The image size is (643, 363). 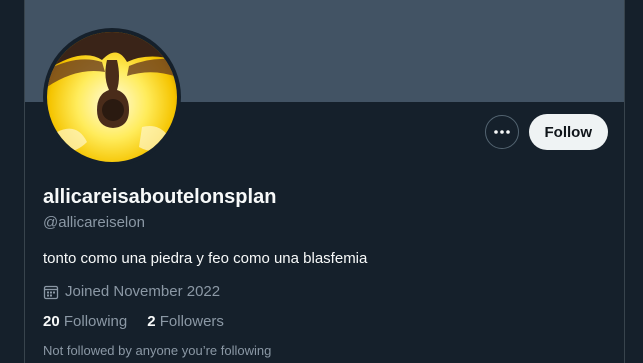 What do you see at coordinates (51, 292) in the screenshot?
I see `calendar-icon` at bounding box center [51, 292].